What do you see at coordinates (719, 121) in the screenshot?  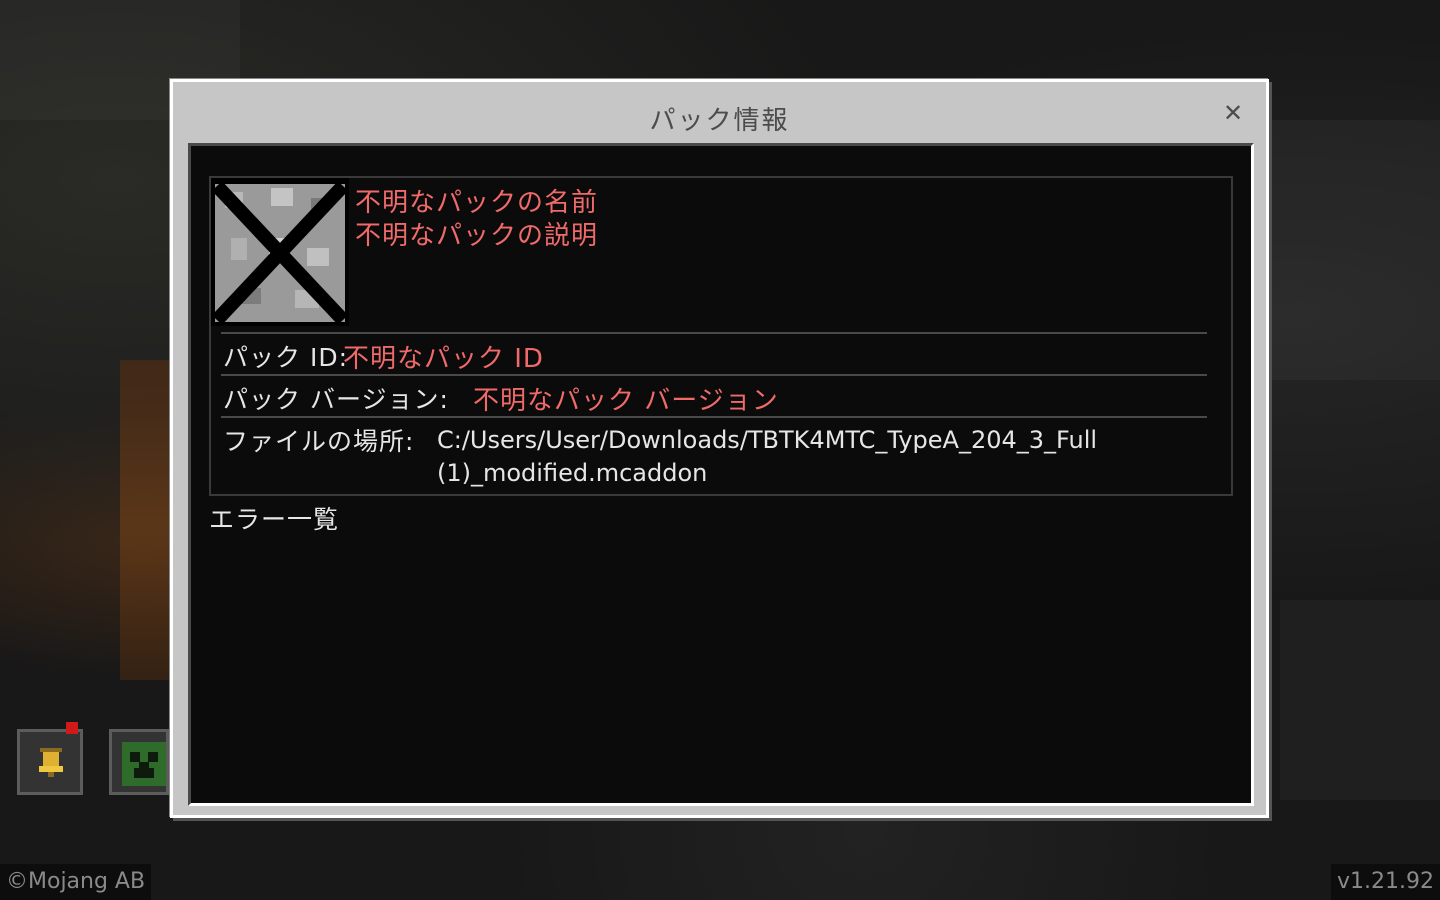 I see `dialog-title: パック情報` at bounding box center [719, 121].